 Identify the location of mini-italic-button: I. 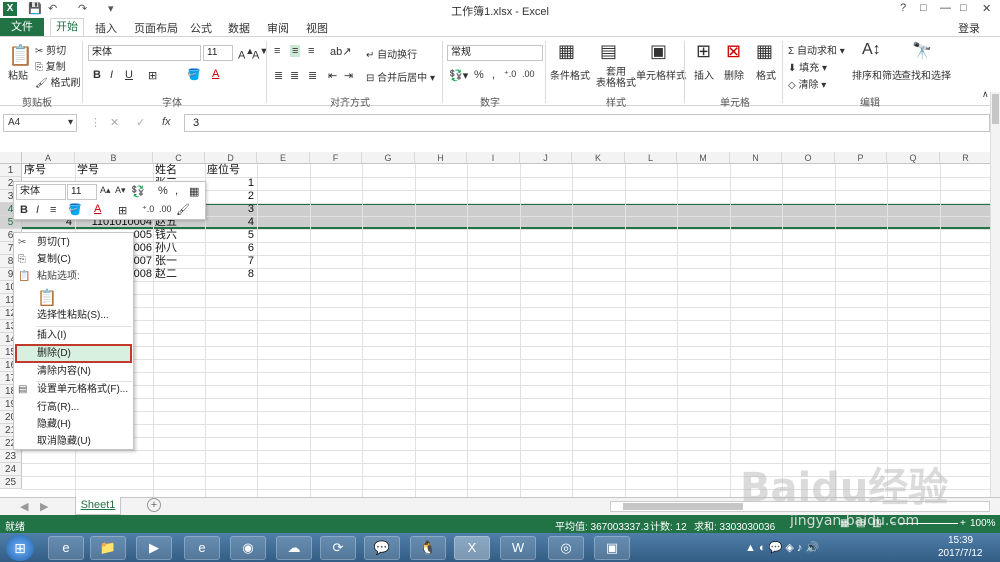
(37, 210).